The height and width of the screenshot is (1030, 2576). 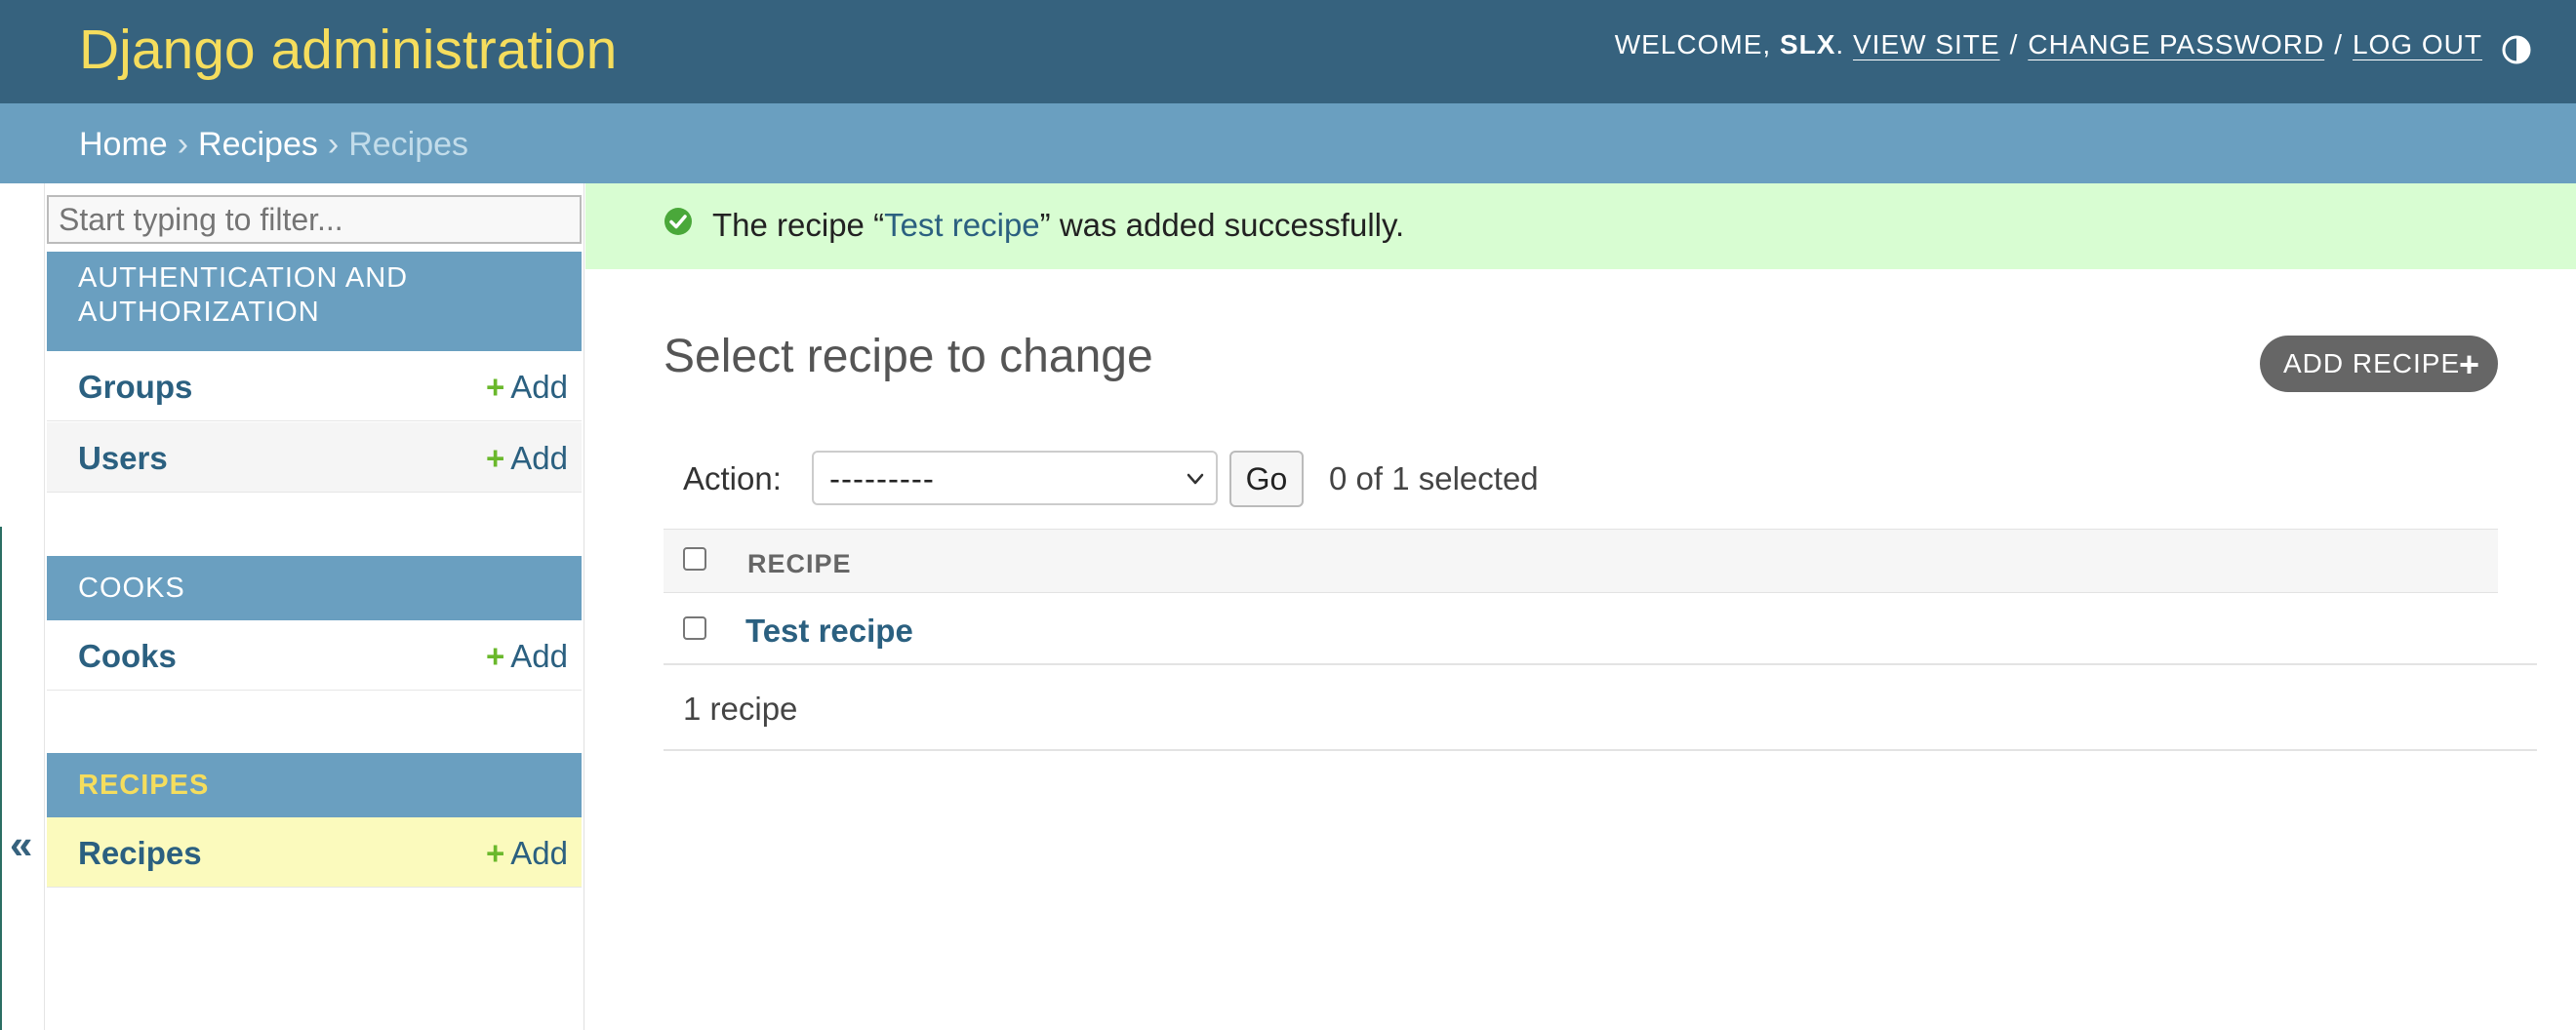 What do you see at coordinates (123, 144) in the screenshot?
I see `breadcrumb-home: Home` at bounding box center [123, 144].